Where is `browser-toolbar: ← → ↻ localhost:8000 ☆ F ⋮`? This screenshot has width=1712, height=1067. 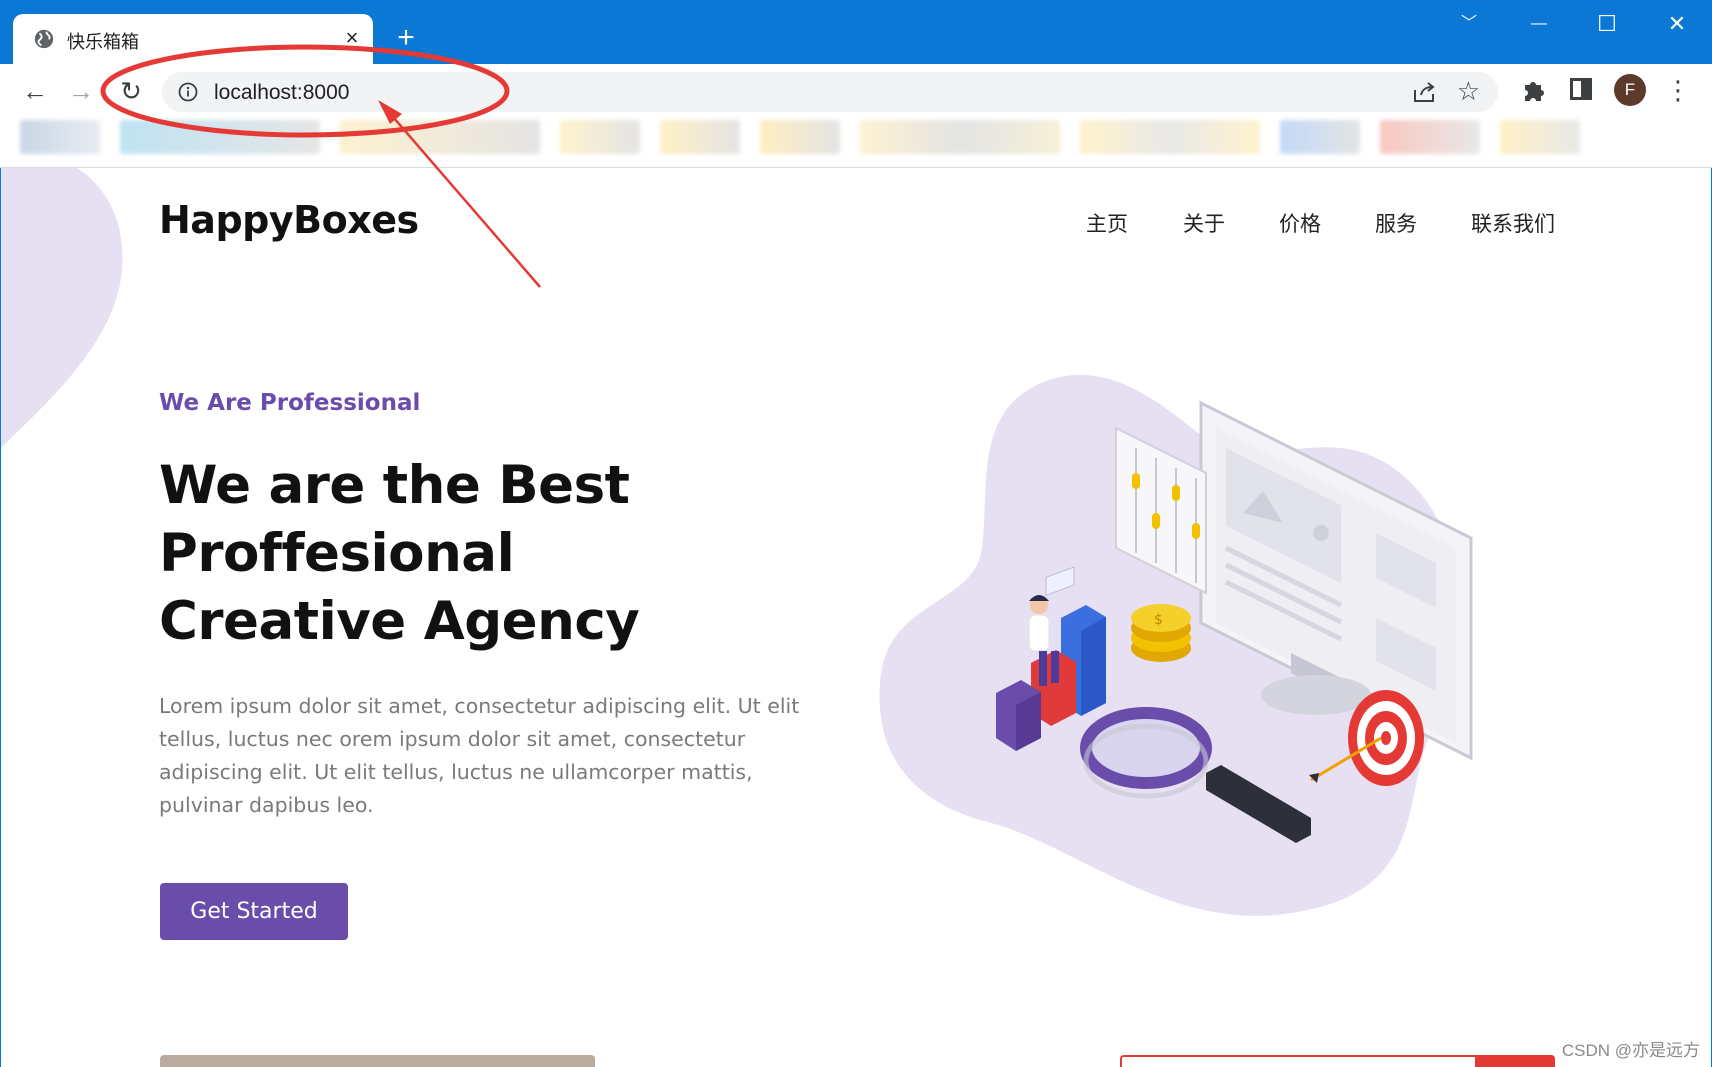
browser-toolbar: ← → ↻ localhost:8000 ☆ F ⋮ is located at coordinates (856, 91).